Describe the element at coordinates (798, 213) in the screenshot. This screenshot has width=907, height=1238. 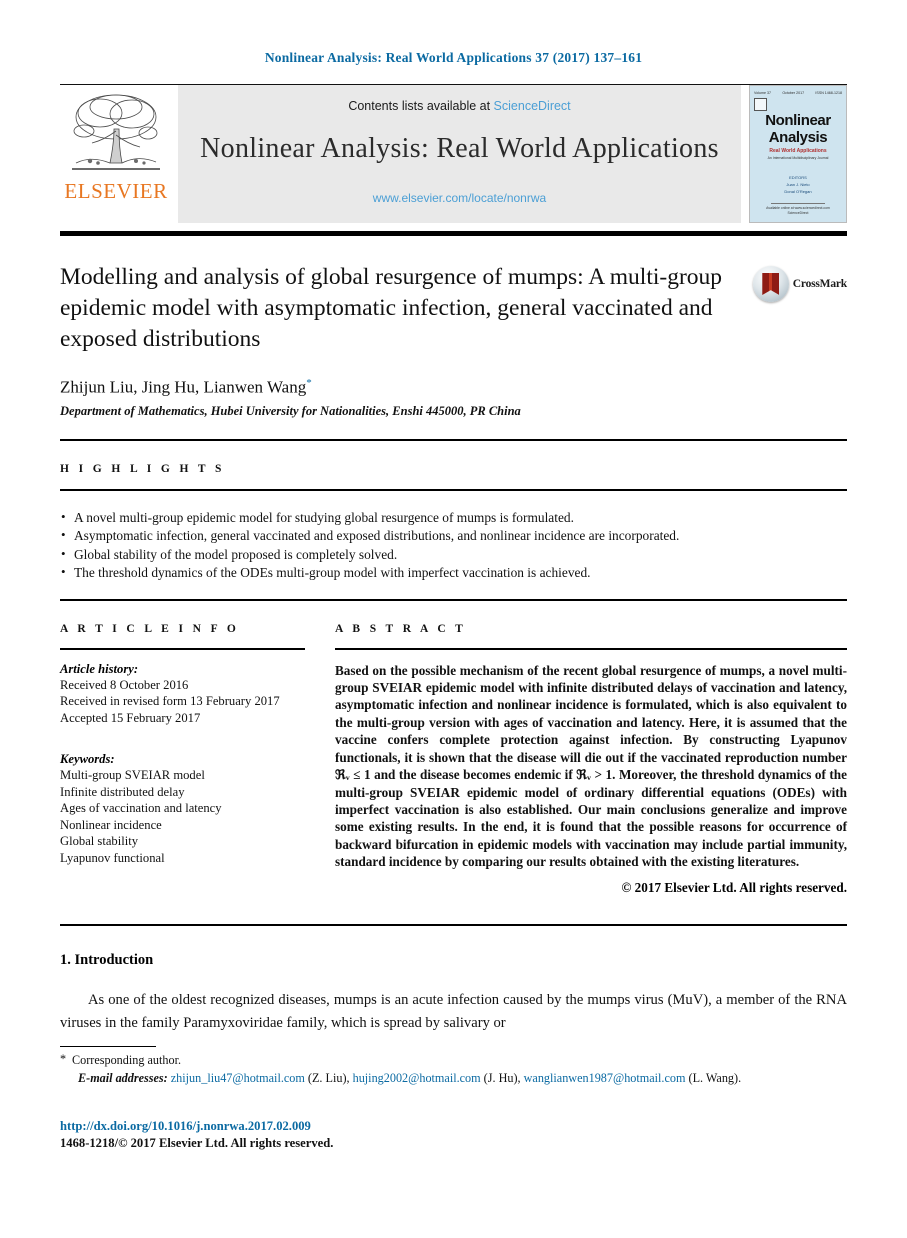
I see `cover-footer-line2: ScienceDirect` at that location.